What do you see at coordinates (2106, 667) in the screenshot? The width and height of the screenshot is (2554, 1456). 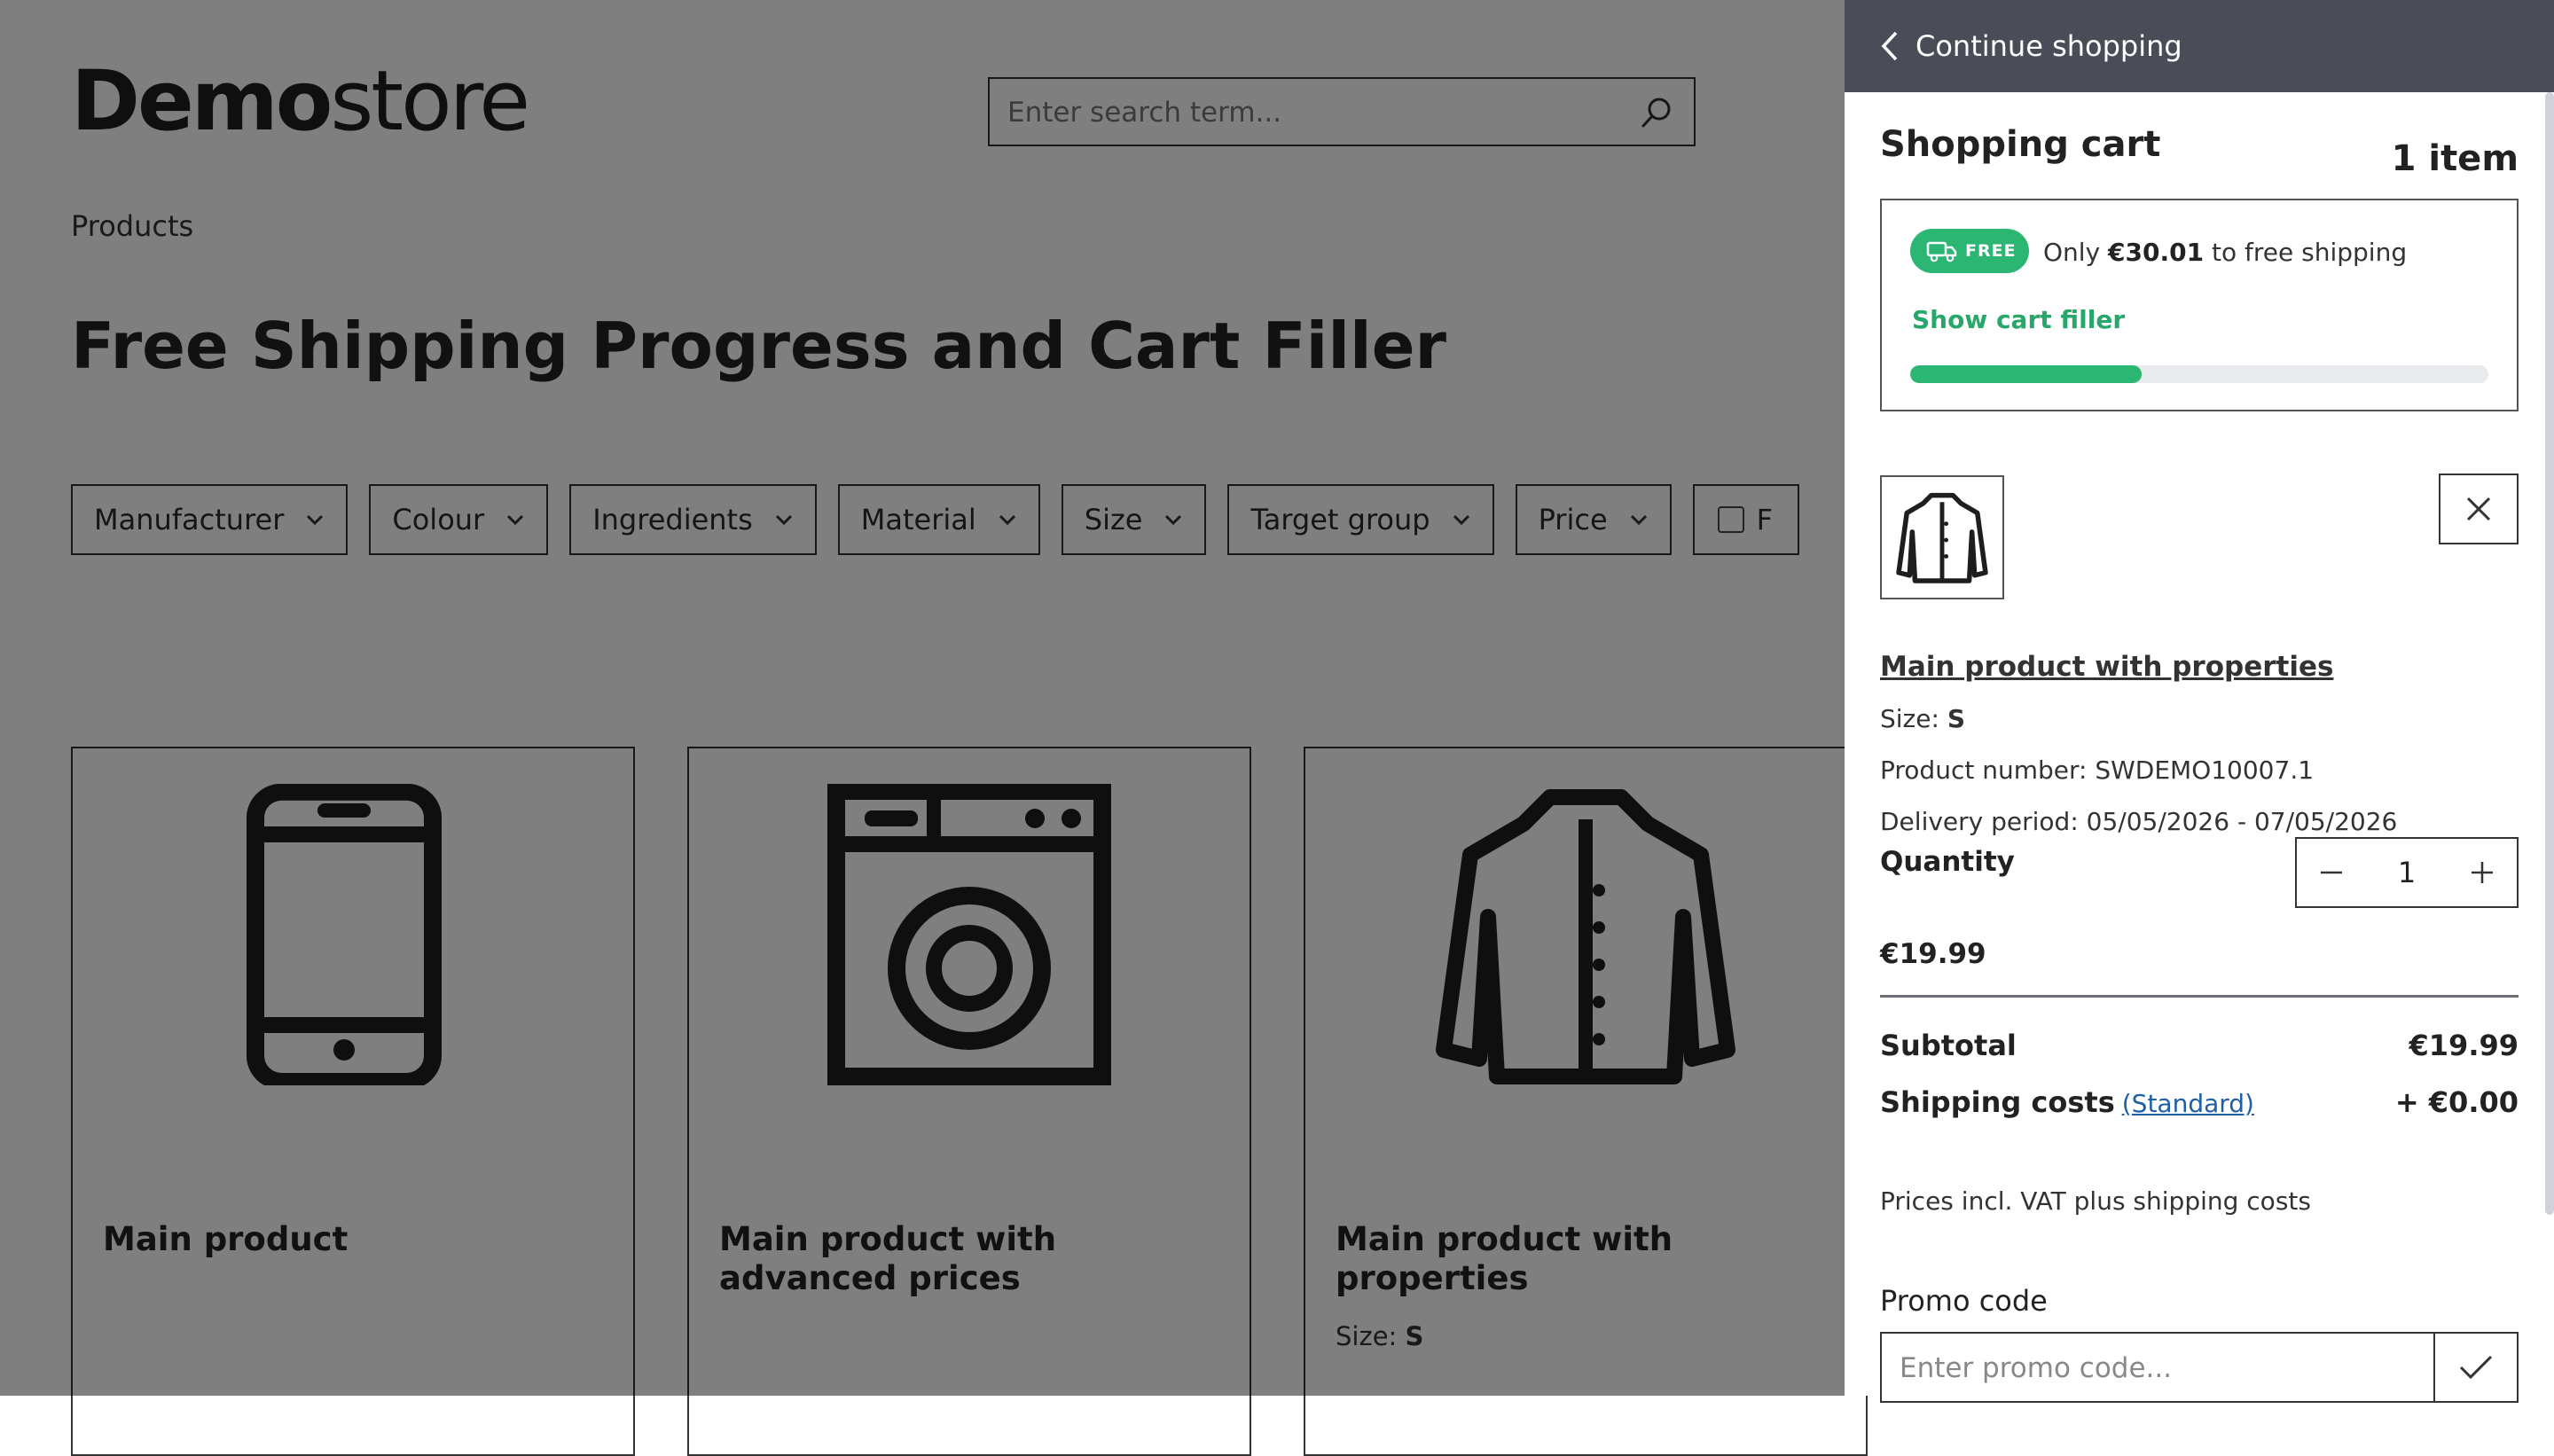 I see `line-item-name: Main product with properties` at bounding box center [2106, 667].